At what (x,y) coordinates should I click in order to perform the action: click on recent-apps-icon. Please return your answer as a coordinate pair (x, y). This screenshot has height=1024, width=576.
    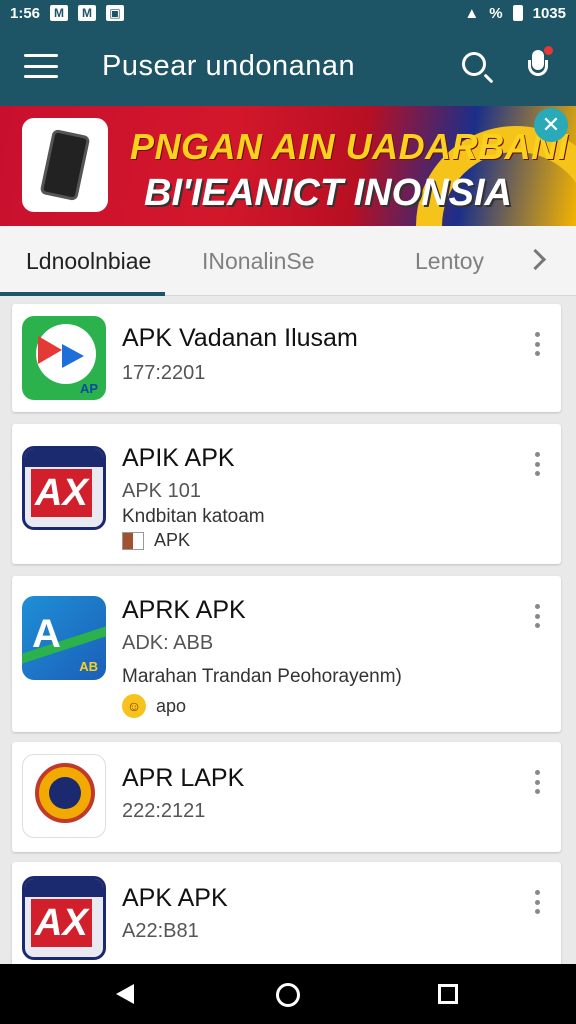
    Looking at the image, I should click on (448, 994).